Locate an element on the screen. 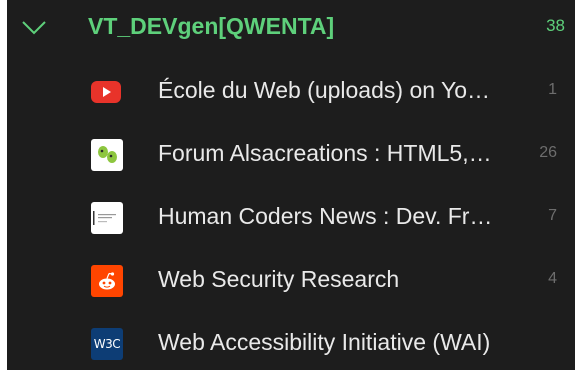 Image resolution: width=584 pixels, height=371 pixels. feed-group-unread-count: 38 is located at coordinates (555, 25).